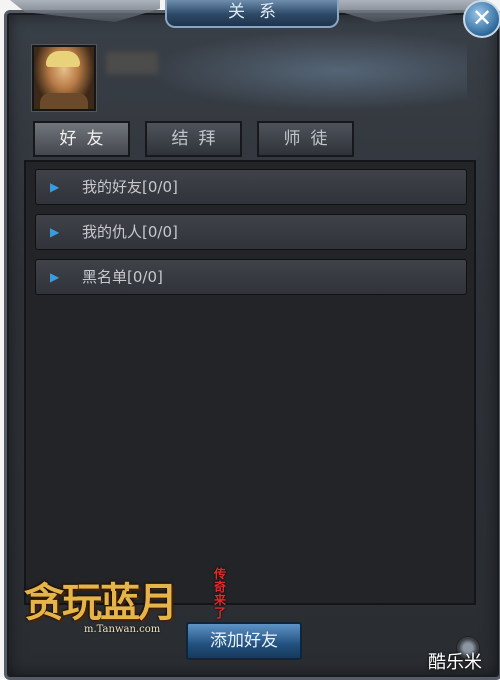  What do you see at coordinates (132, 63) in the screenshot?
I see `player-name-redacted` at bounding box center [132, 63].